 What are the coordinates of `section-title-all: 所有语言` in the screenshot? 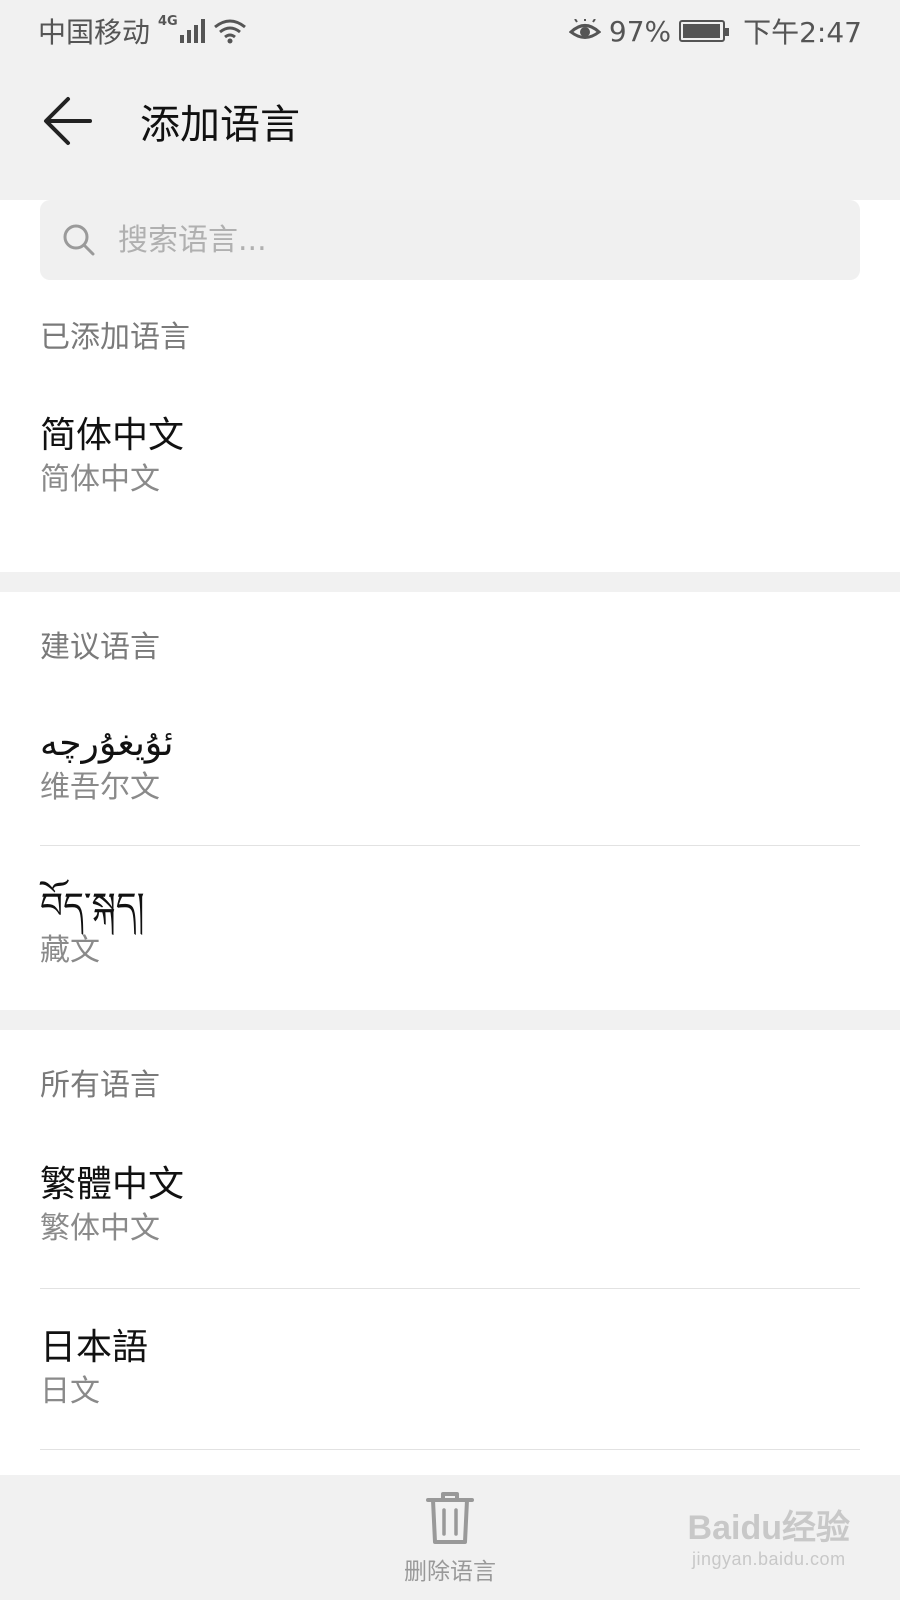 It's located at (100, 1085).